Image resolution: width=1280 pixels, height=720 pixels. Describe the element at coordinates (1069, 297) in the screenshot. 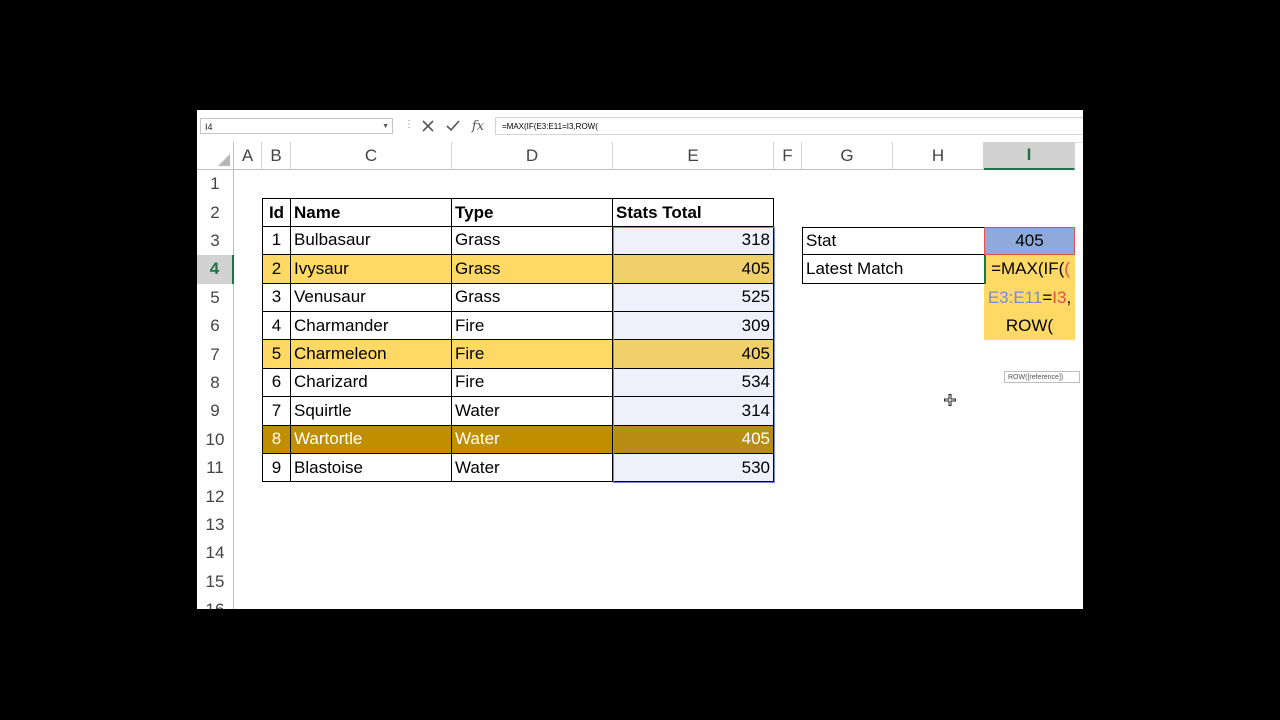

I see `editor-comma: ,` at that location.